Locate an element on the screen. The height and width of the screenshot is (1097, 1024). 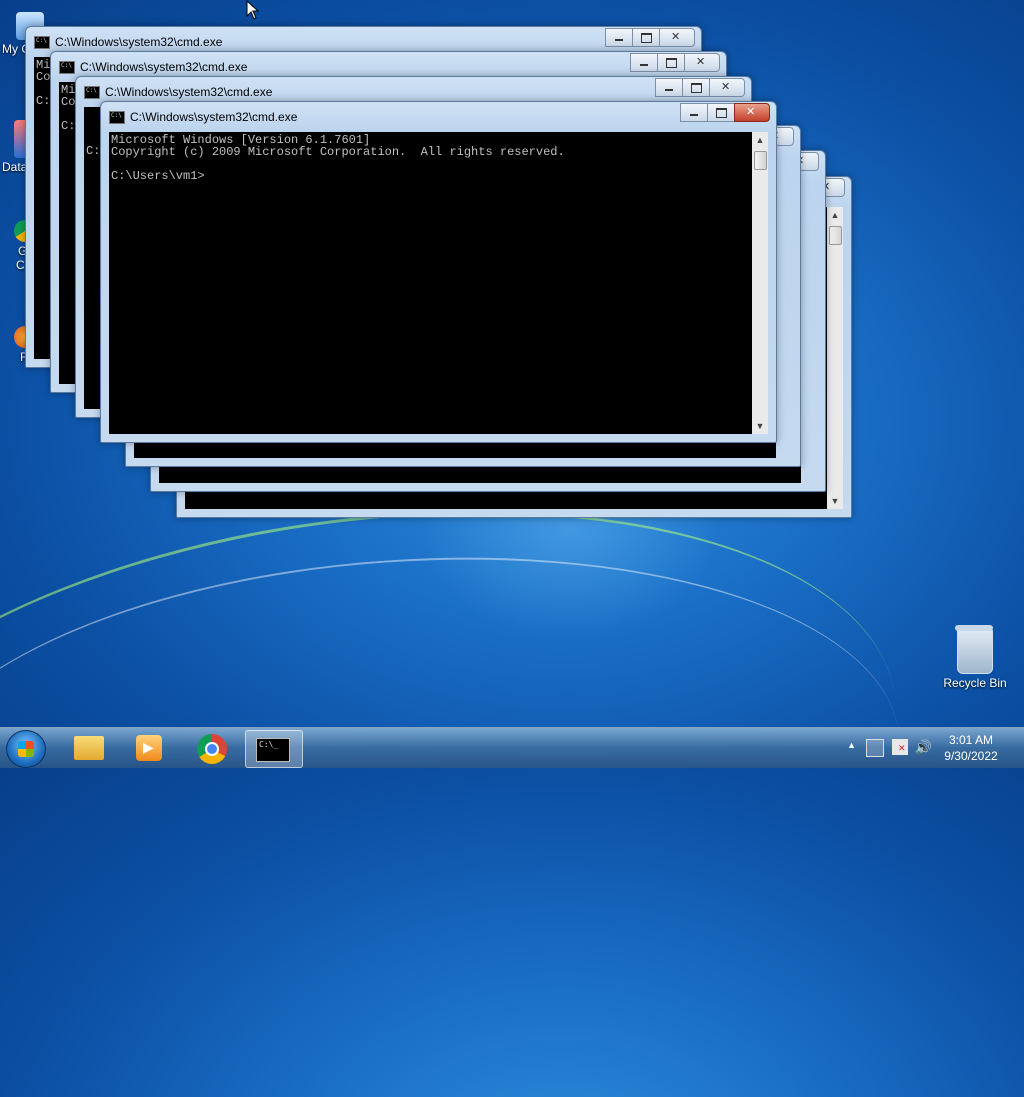
network-icon is located at coordinates (875, 748).